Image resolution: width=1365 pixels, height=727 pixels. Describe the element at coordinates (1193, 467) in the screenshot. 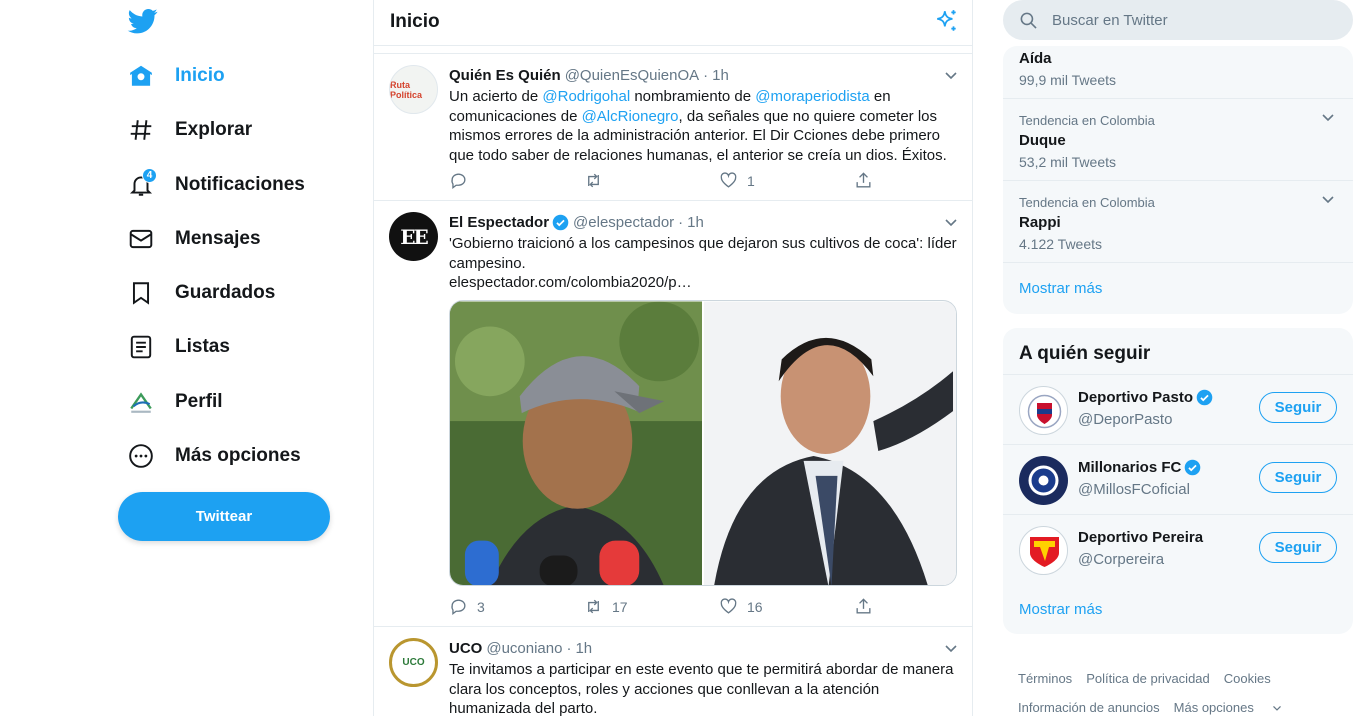

I see `verified-badge-icon` at that location.